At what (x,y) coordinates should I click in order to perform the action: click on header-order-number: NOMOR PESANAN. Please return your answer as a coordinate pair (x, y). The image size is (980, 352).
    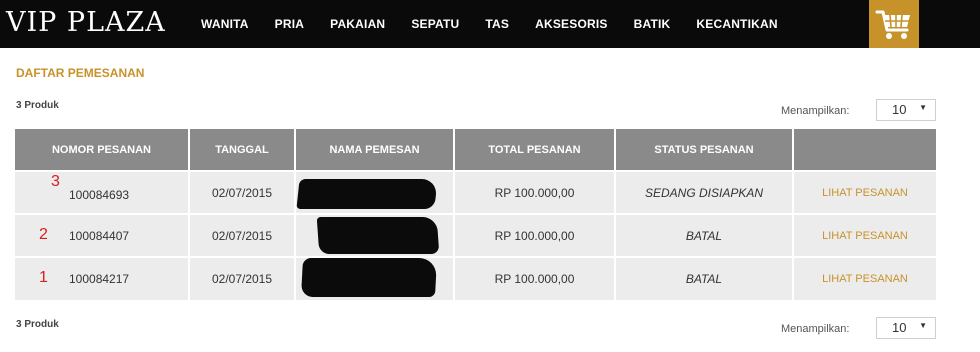
    Looking at the image, I should click on (102, 150).